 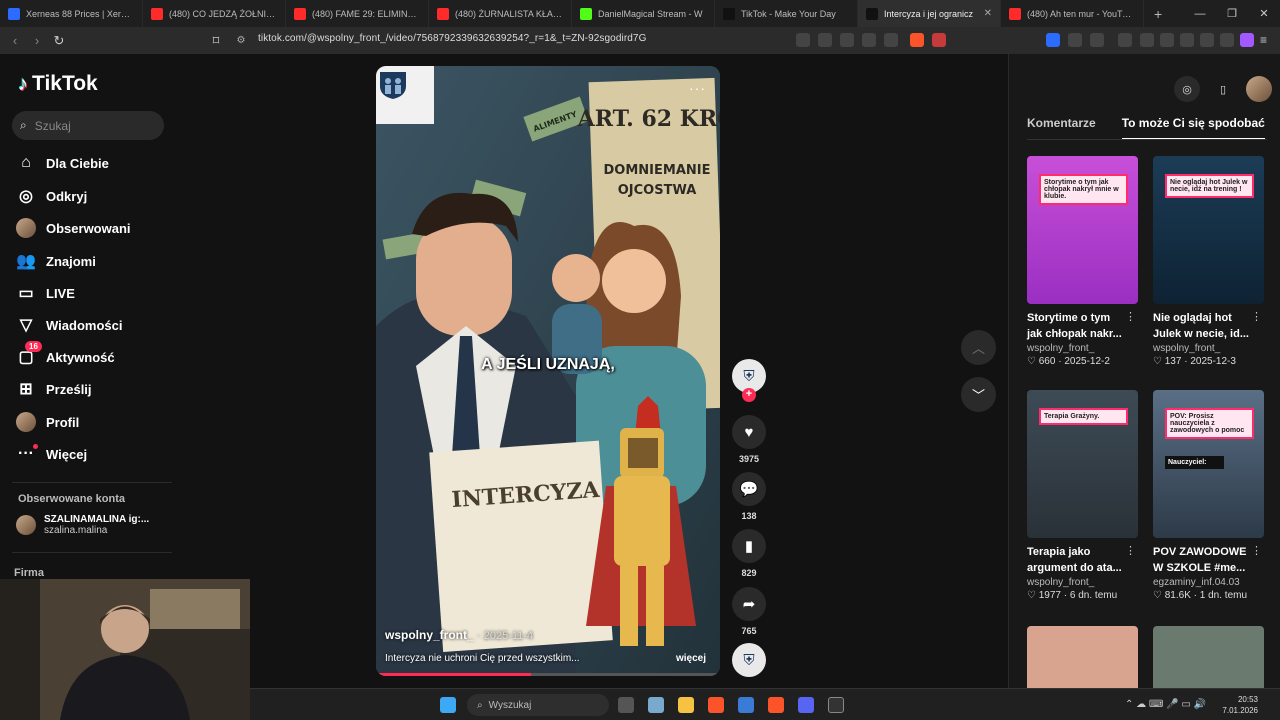 I want to click on comment-button: 💬 138, so click(x=749, y=496).